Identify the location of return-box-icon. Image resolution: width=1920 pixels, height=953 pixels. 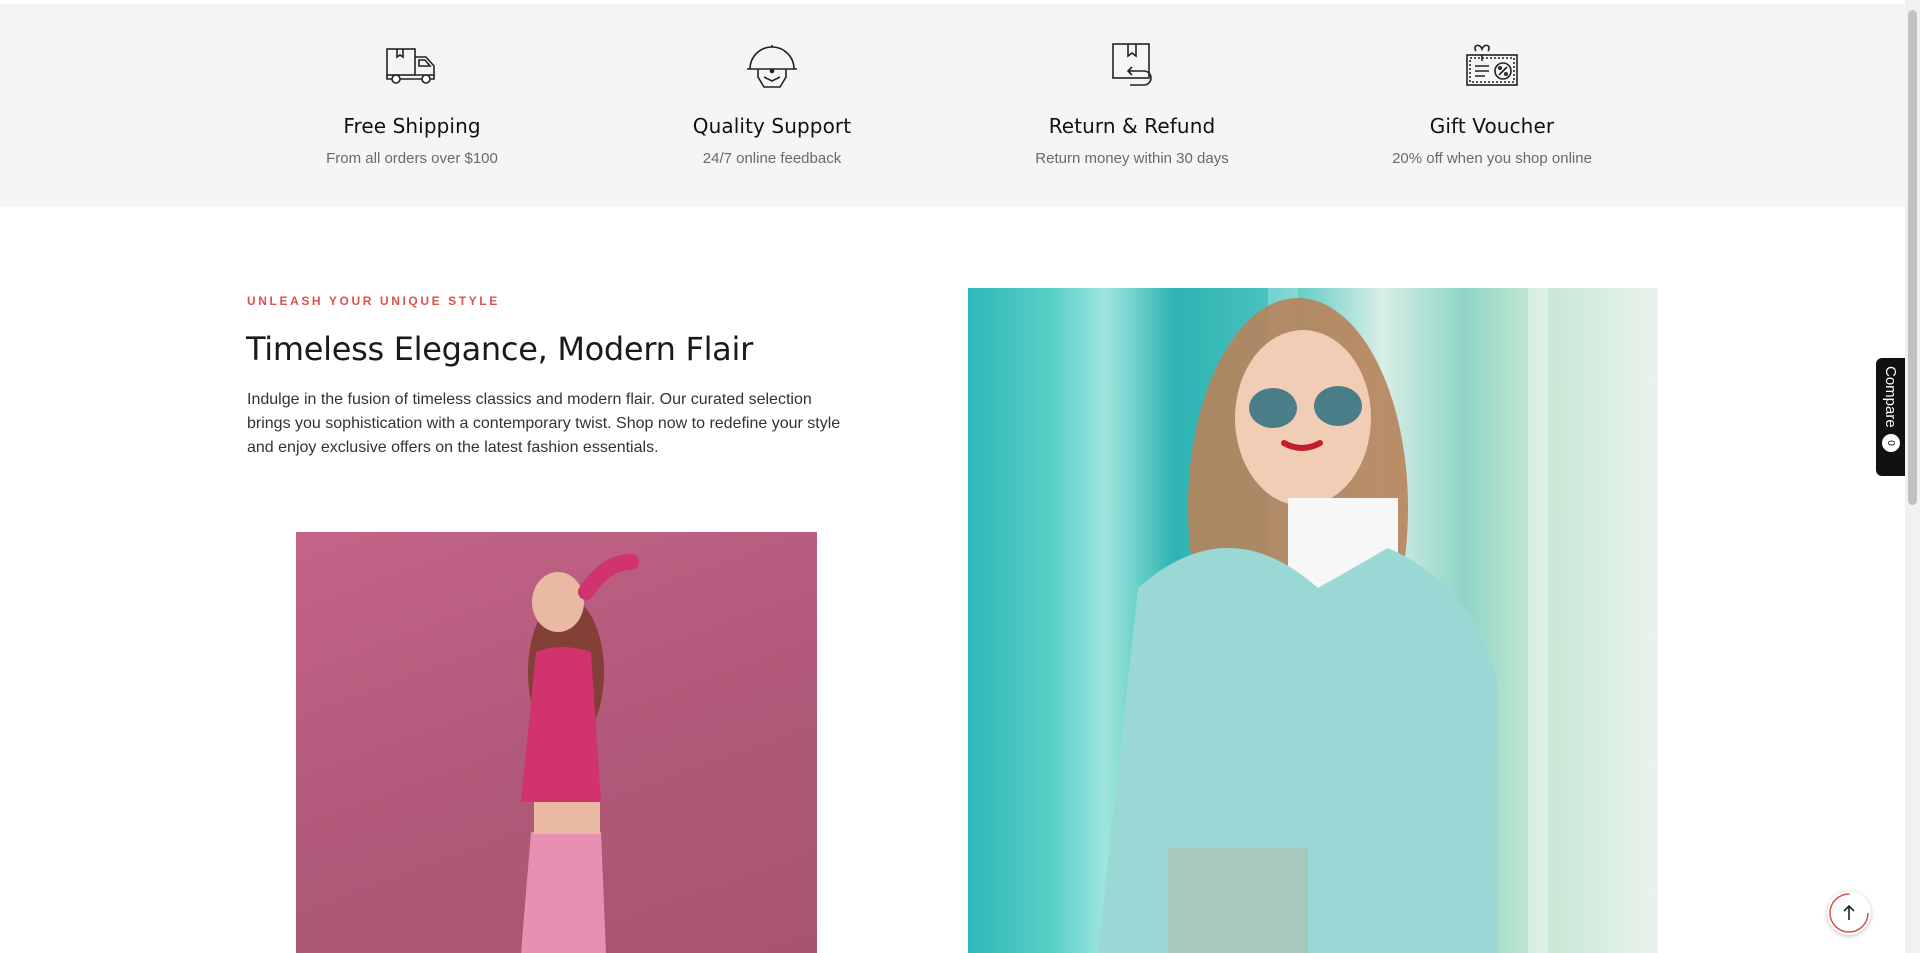
(1132, 67).